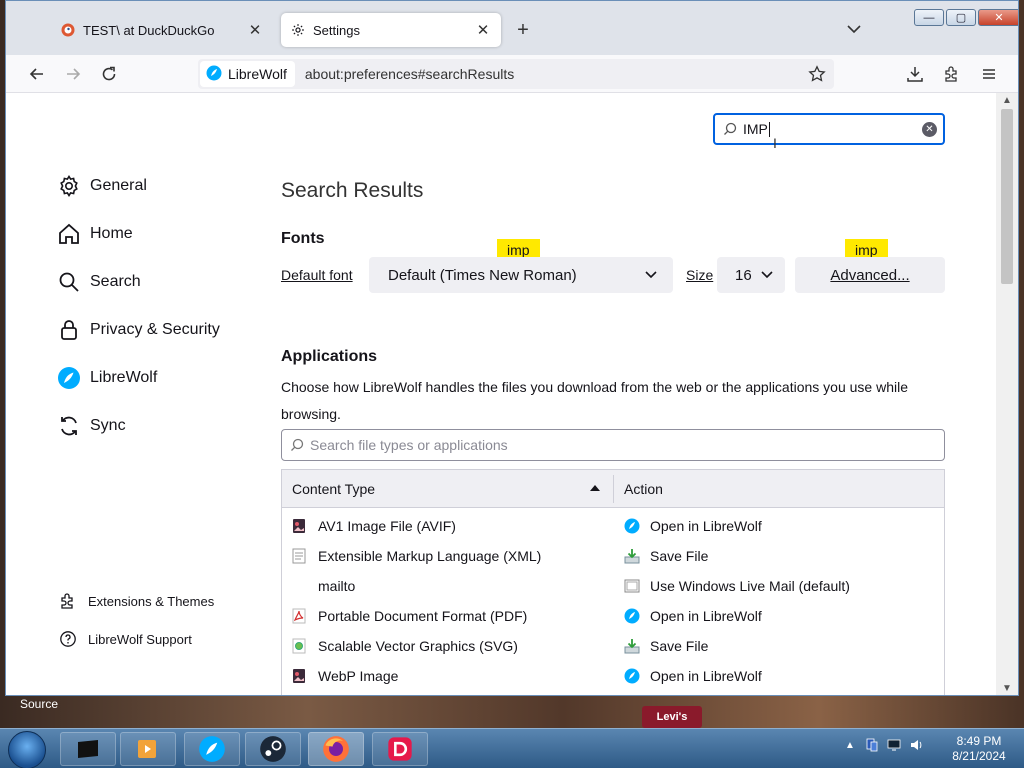 This screenshot has height=768, width=1024. What do you see at coordinates (613, 445) in the screenshot?
I see `application-filter-input: Search file types or applications` at bounding box center [613, 445].